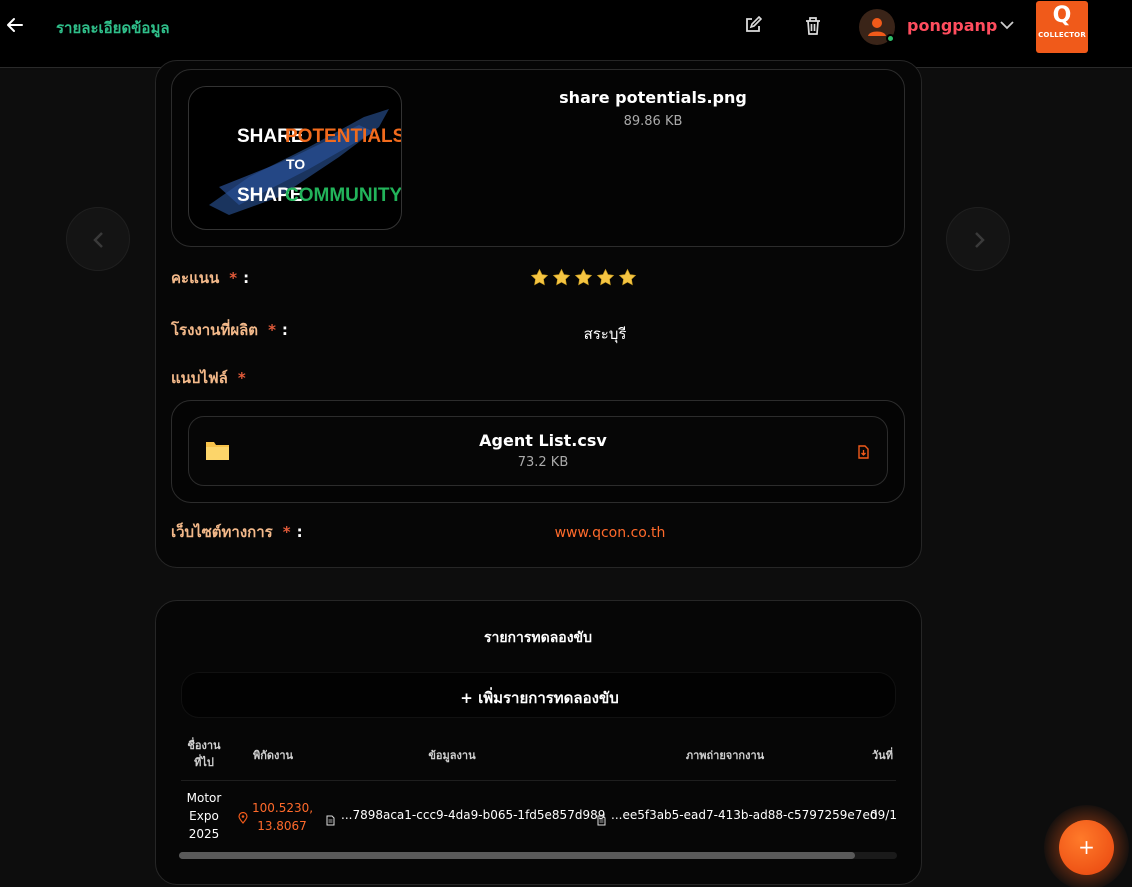 Image resolution: width=1132 pixels, height=887 pixels. I want to click on image-file-name: share potentials.png, so click(653, 97).